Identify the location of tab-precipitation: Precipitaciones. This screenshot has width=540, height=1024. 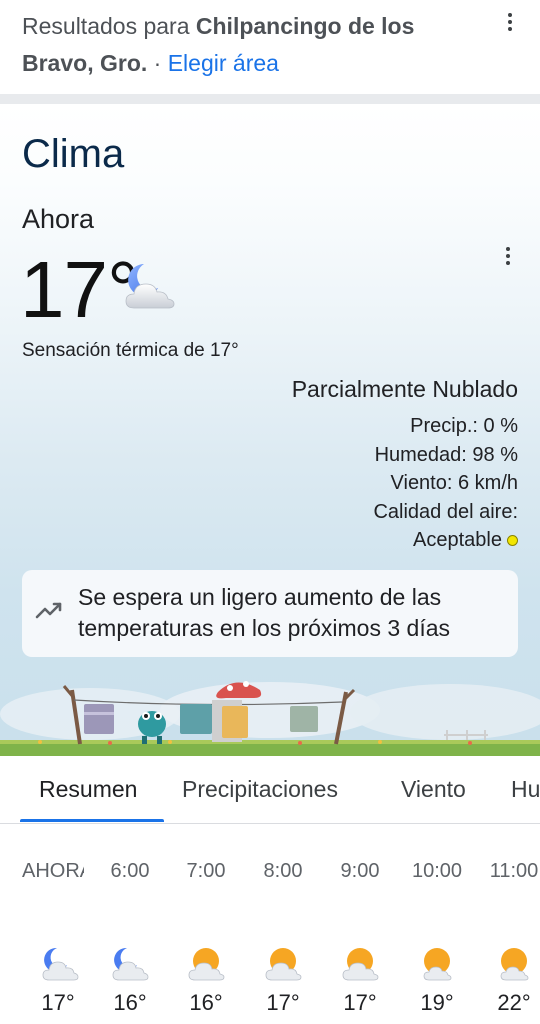
(260, 789).